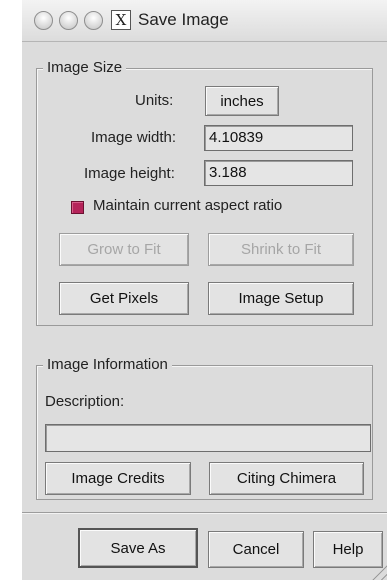  What do you see at coordinates (281, 249) in the screenshot?
I see `shrink-to-fit-button: Shrink to Fit` at bounding box center [281, 249].